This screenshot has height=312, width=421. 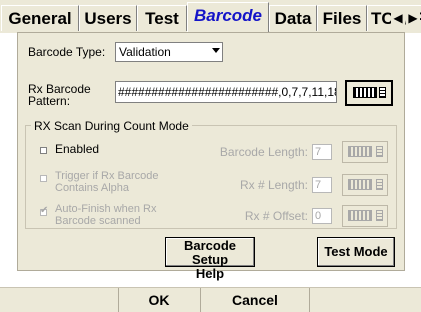 What do you see at coordinates (322, 216) in the screenshot?
I see `rx-offset-input: 0` at bounding box center [322, 216].